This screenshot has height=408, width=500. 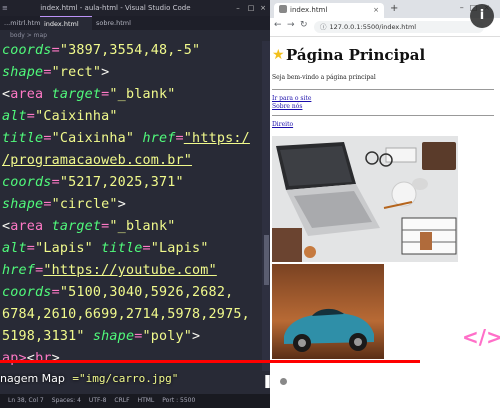 I want to click on info-icon: i, so click(x=482, y=16).